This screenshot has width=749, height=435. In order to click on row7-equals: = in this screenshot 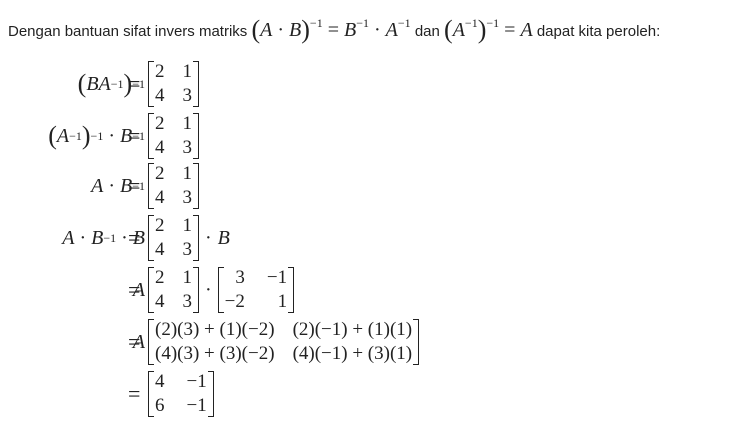, I will do `click(134, 393)`.